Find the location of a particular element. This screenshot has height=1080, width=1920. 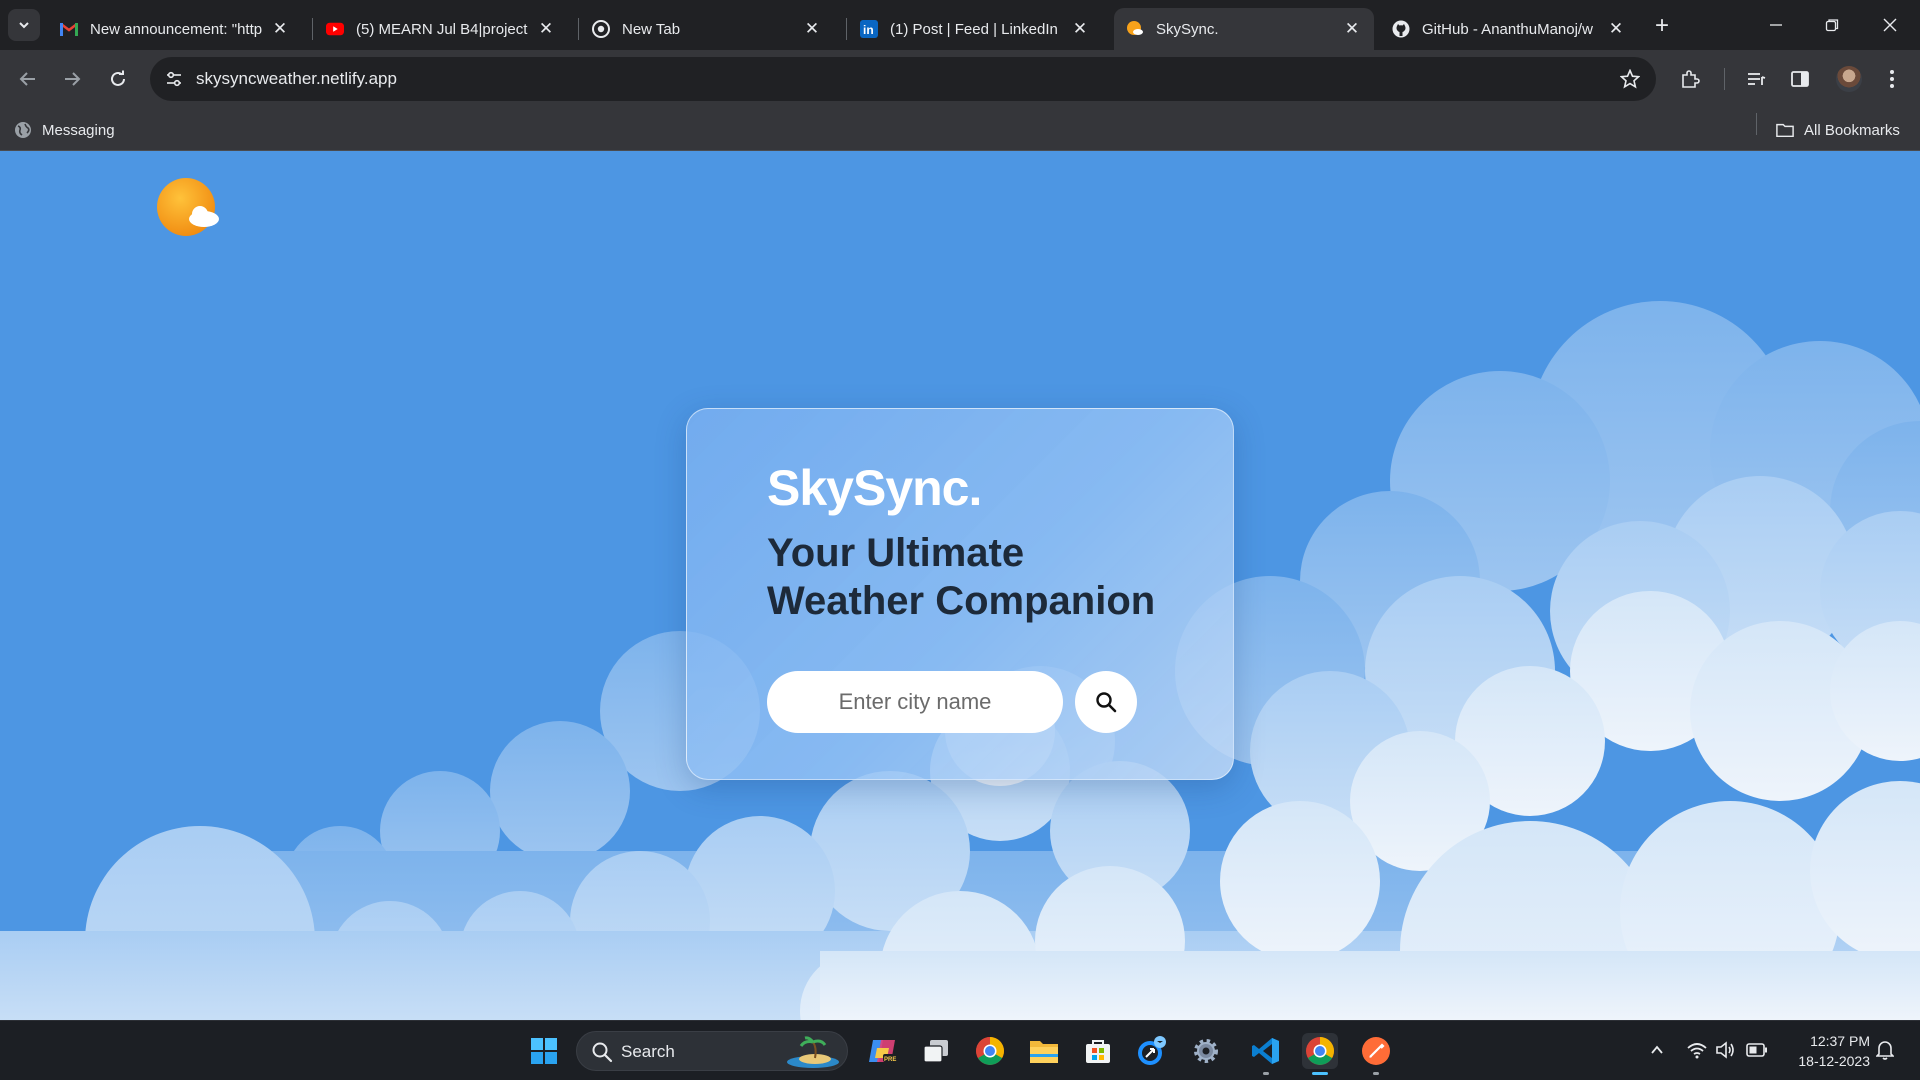

task-view-app is located at coordinates (936, 1051).